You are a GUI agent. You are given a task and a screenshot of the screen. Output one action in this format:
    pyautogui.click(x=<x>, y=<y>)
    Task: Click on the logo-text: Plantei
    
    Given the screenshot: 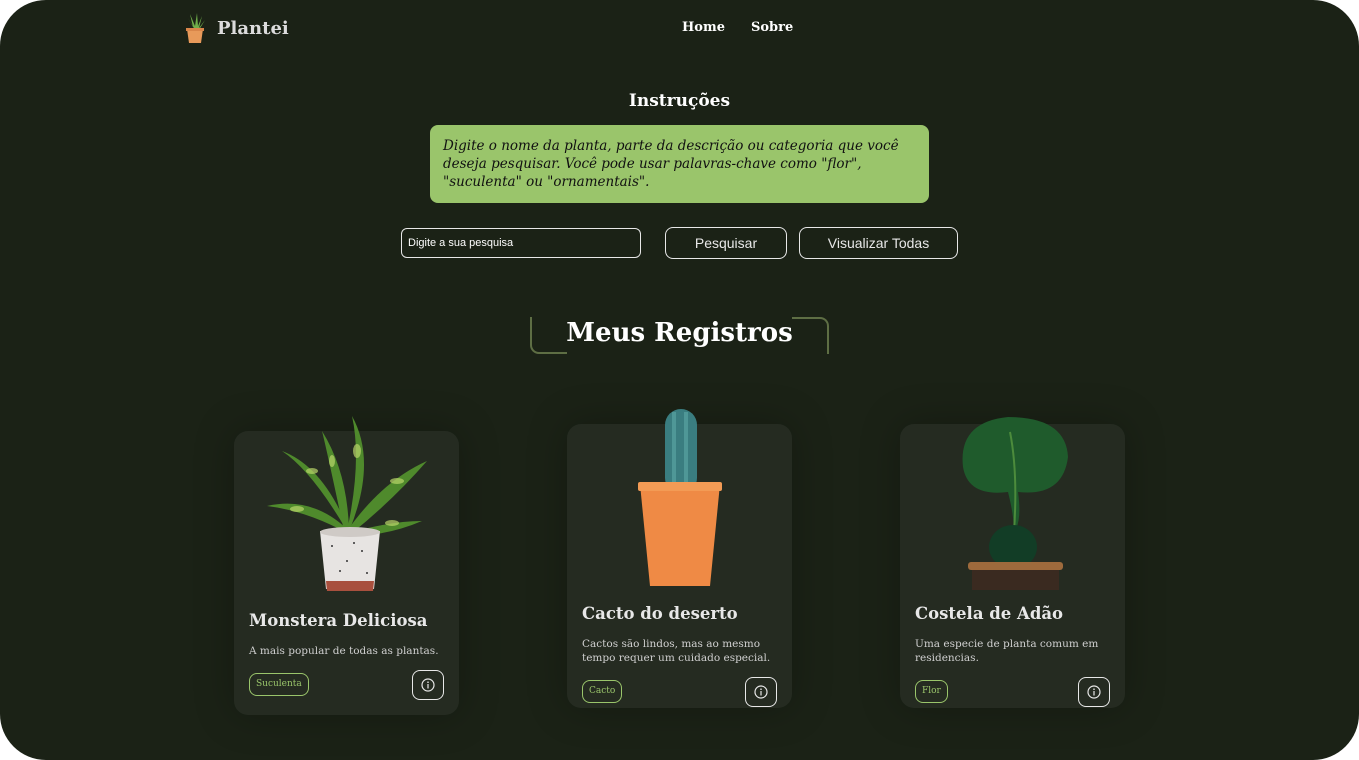 What is the action you would take?
    pyautogui.click(x=253, y=28)
    